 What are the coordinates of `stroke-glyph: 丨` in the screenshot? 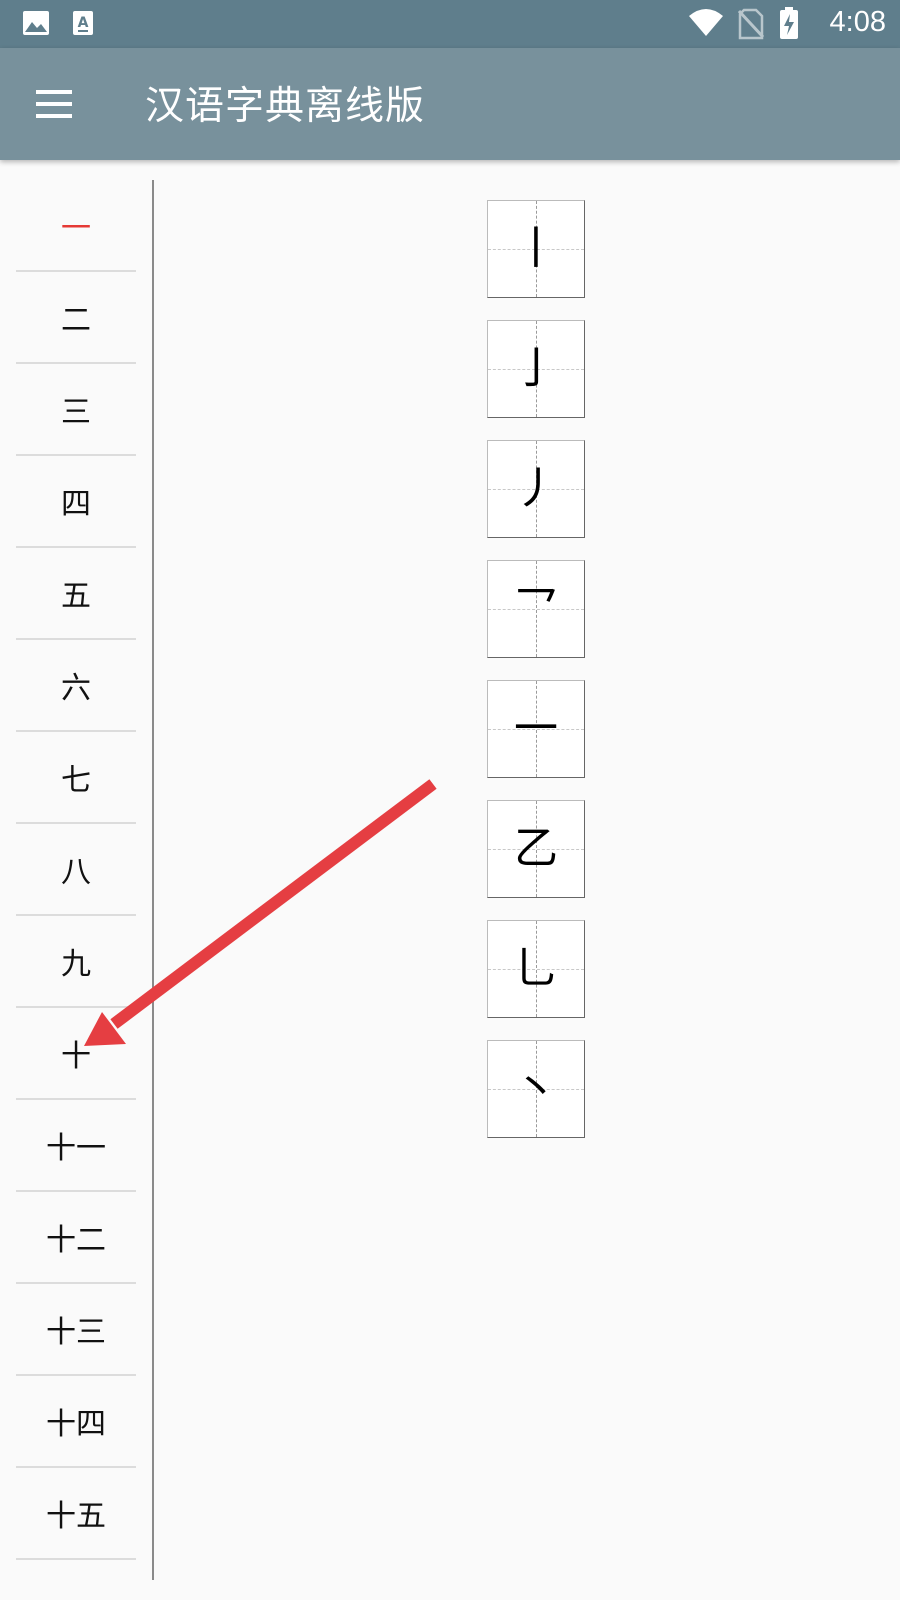 It's located at (536, 248).